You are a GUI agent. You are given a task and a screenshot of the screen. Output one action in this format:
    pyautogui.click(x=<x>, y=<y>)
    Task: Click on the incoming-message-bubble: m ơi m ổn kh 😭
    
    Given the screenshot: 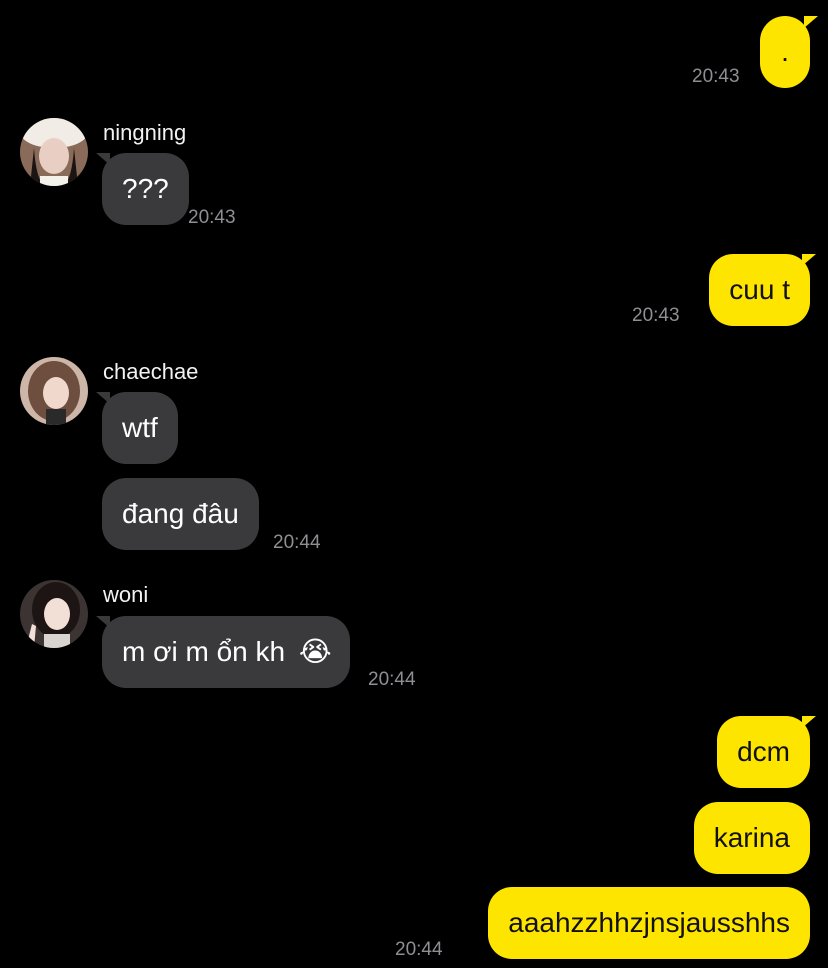 What is the action you would take?
    pyautogui.click(x=226, y=652)
    